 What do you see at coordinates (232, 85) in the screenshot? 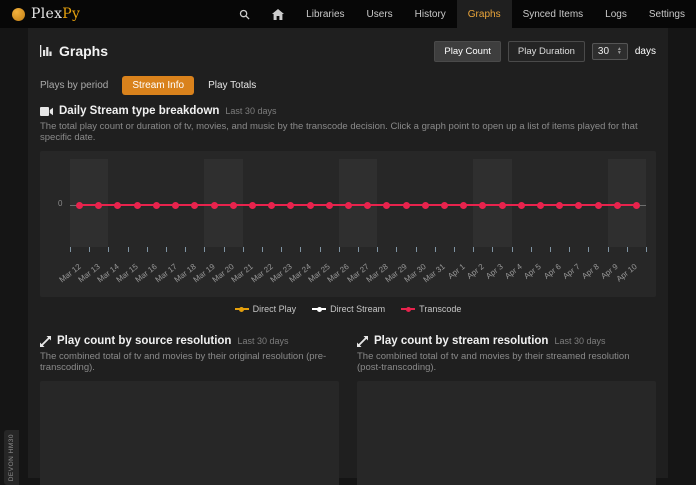
I see `tab-play-totals: Play Totals` at bounding box center [232, 85].